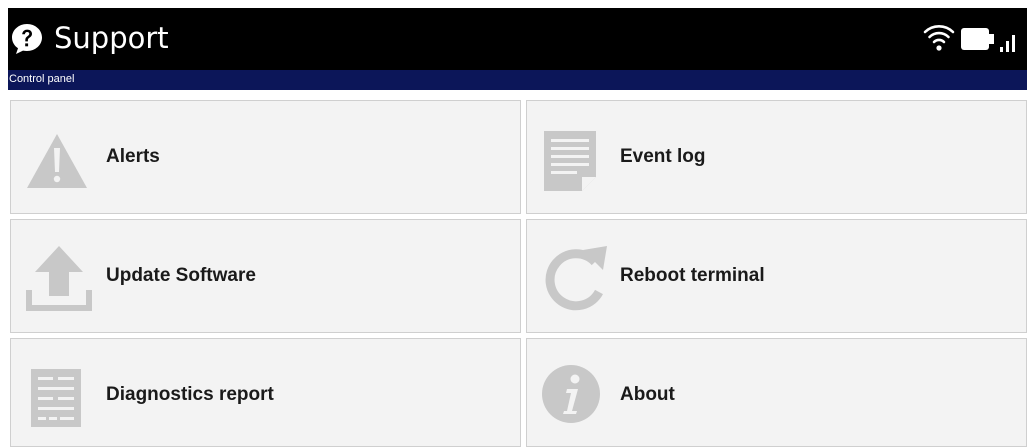 The height and width of the screenshot is (447, 1027). What do you see at coordinates (570, 161) in the screenshot?
I see `document-icon` at bounding box center [570, 161].